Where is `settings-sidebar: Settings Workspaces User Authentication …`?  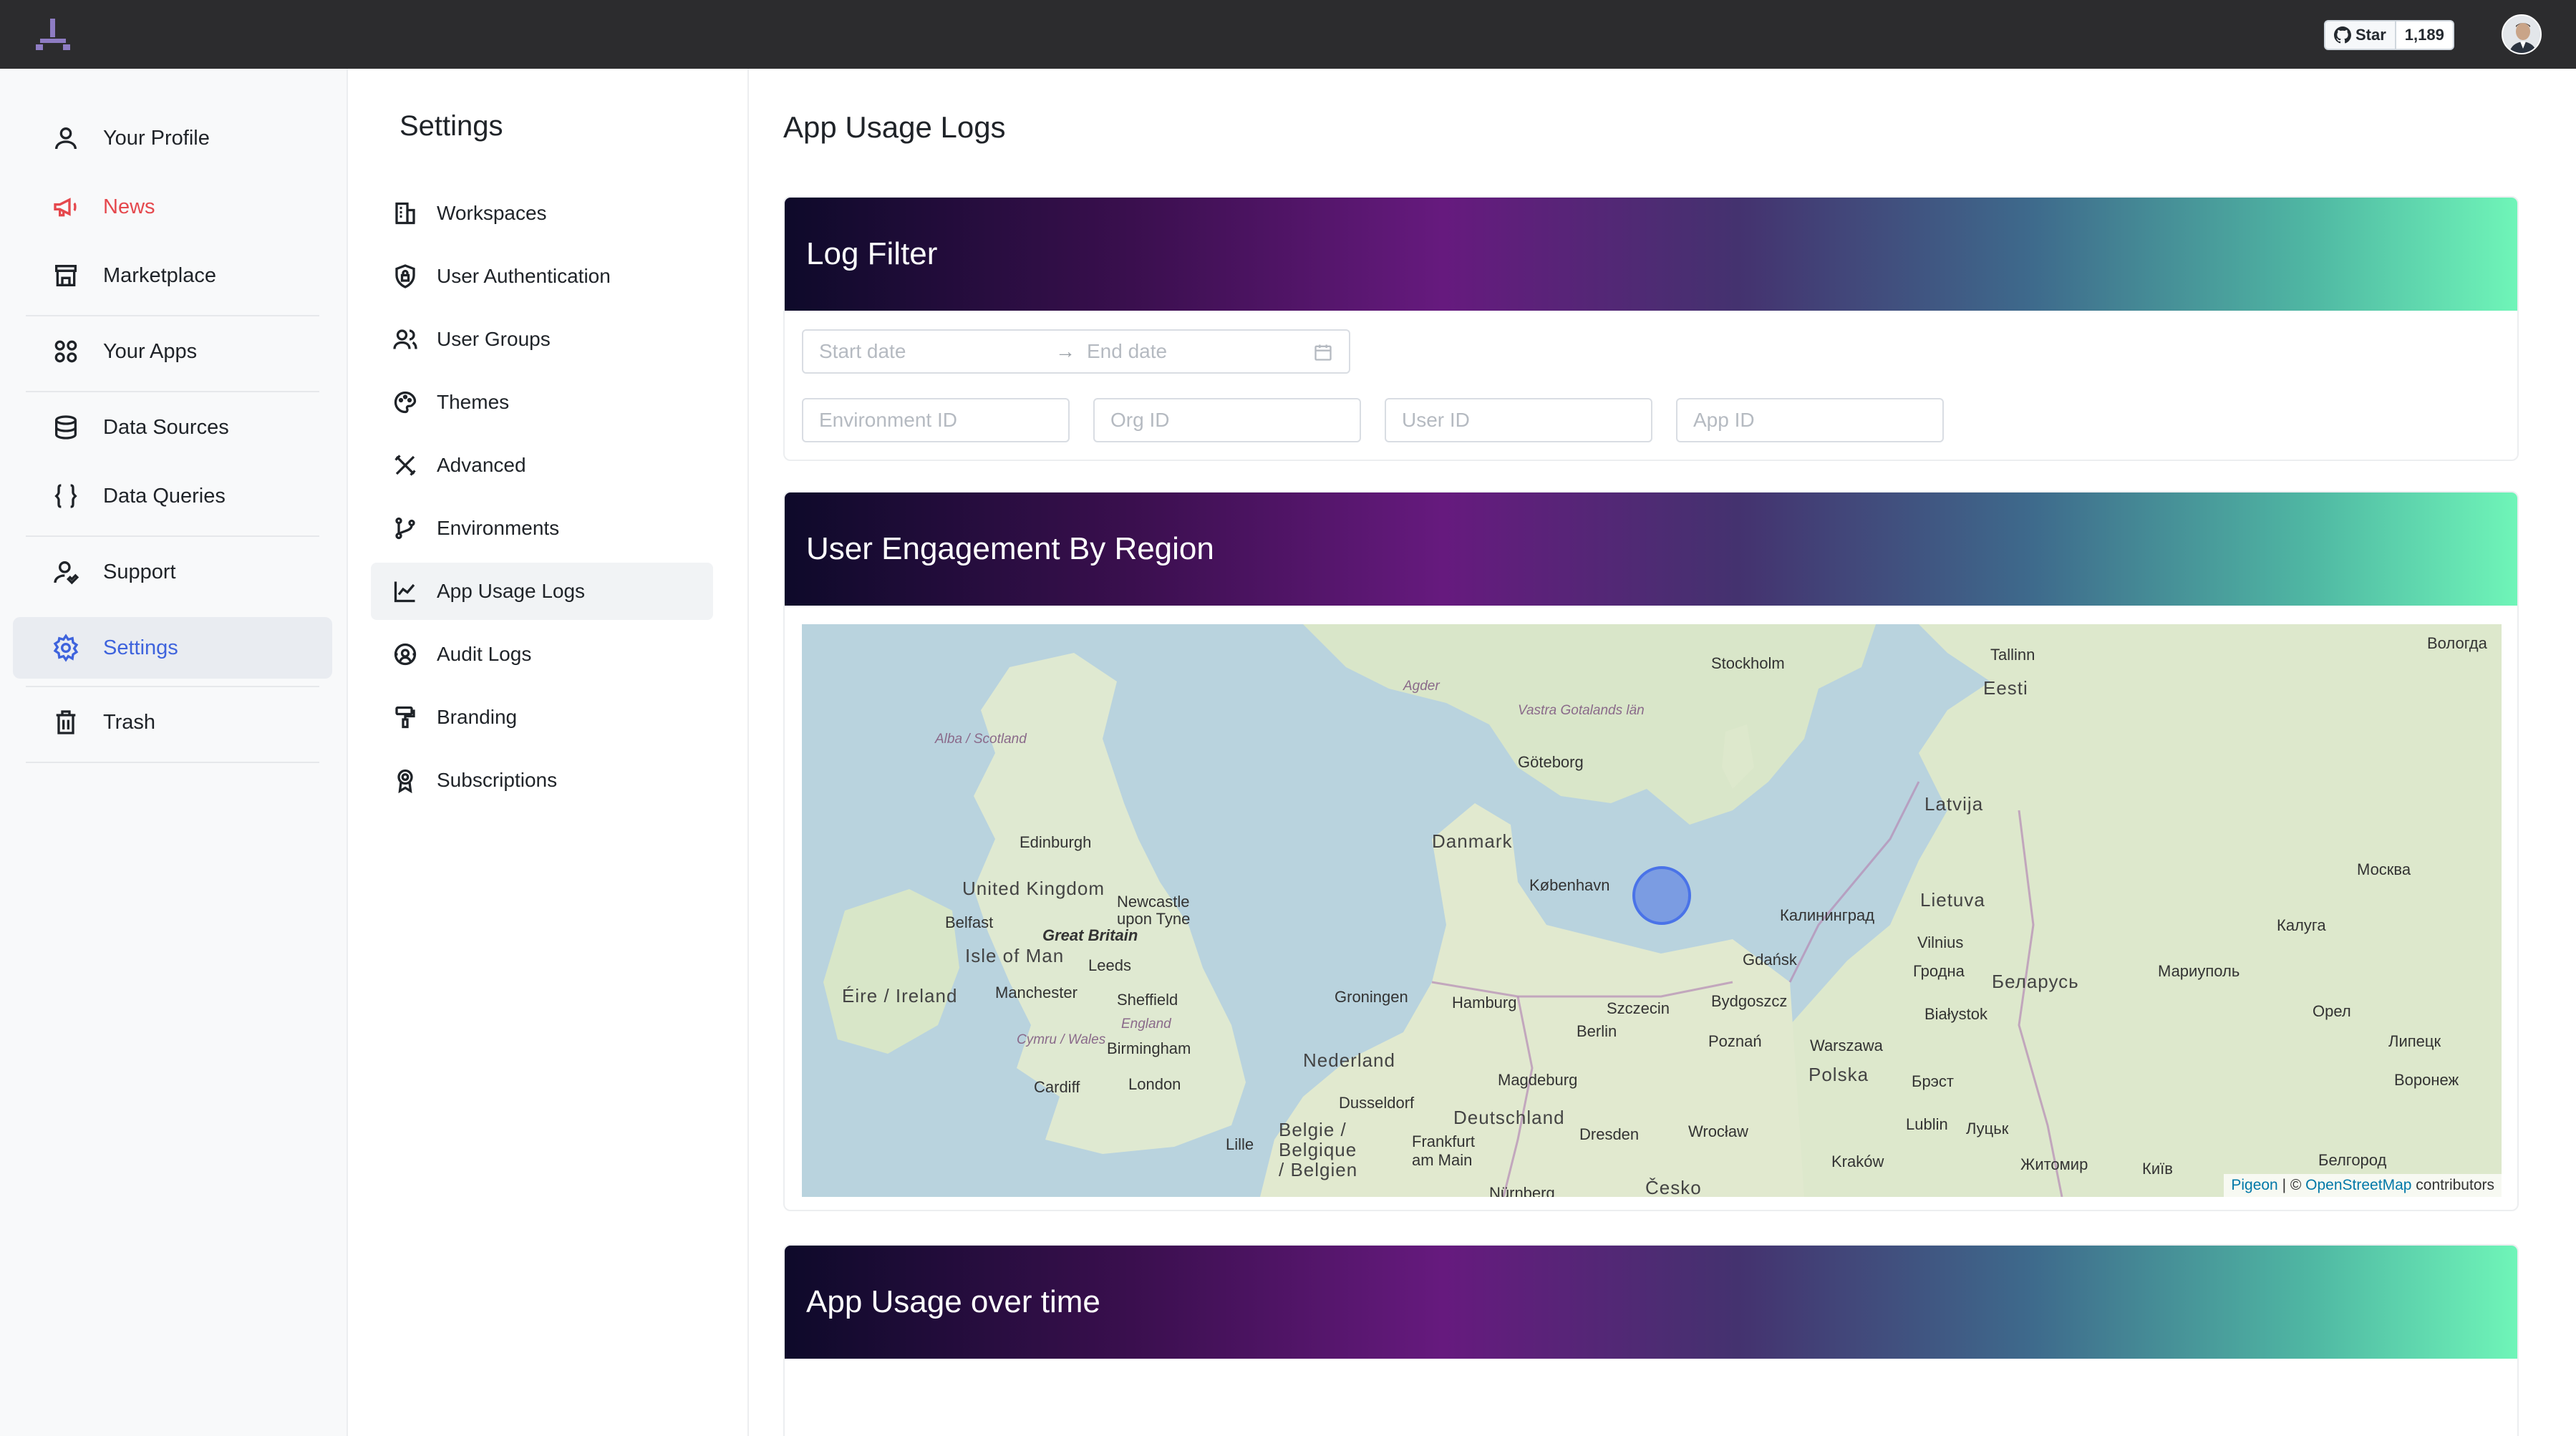 settings-sidebar: Settings Workspaces User Authentication … is located at coordinates (549, 752).